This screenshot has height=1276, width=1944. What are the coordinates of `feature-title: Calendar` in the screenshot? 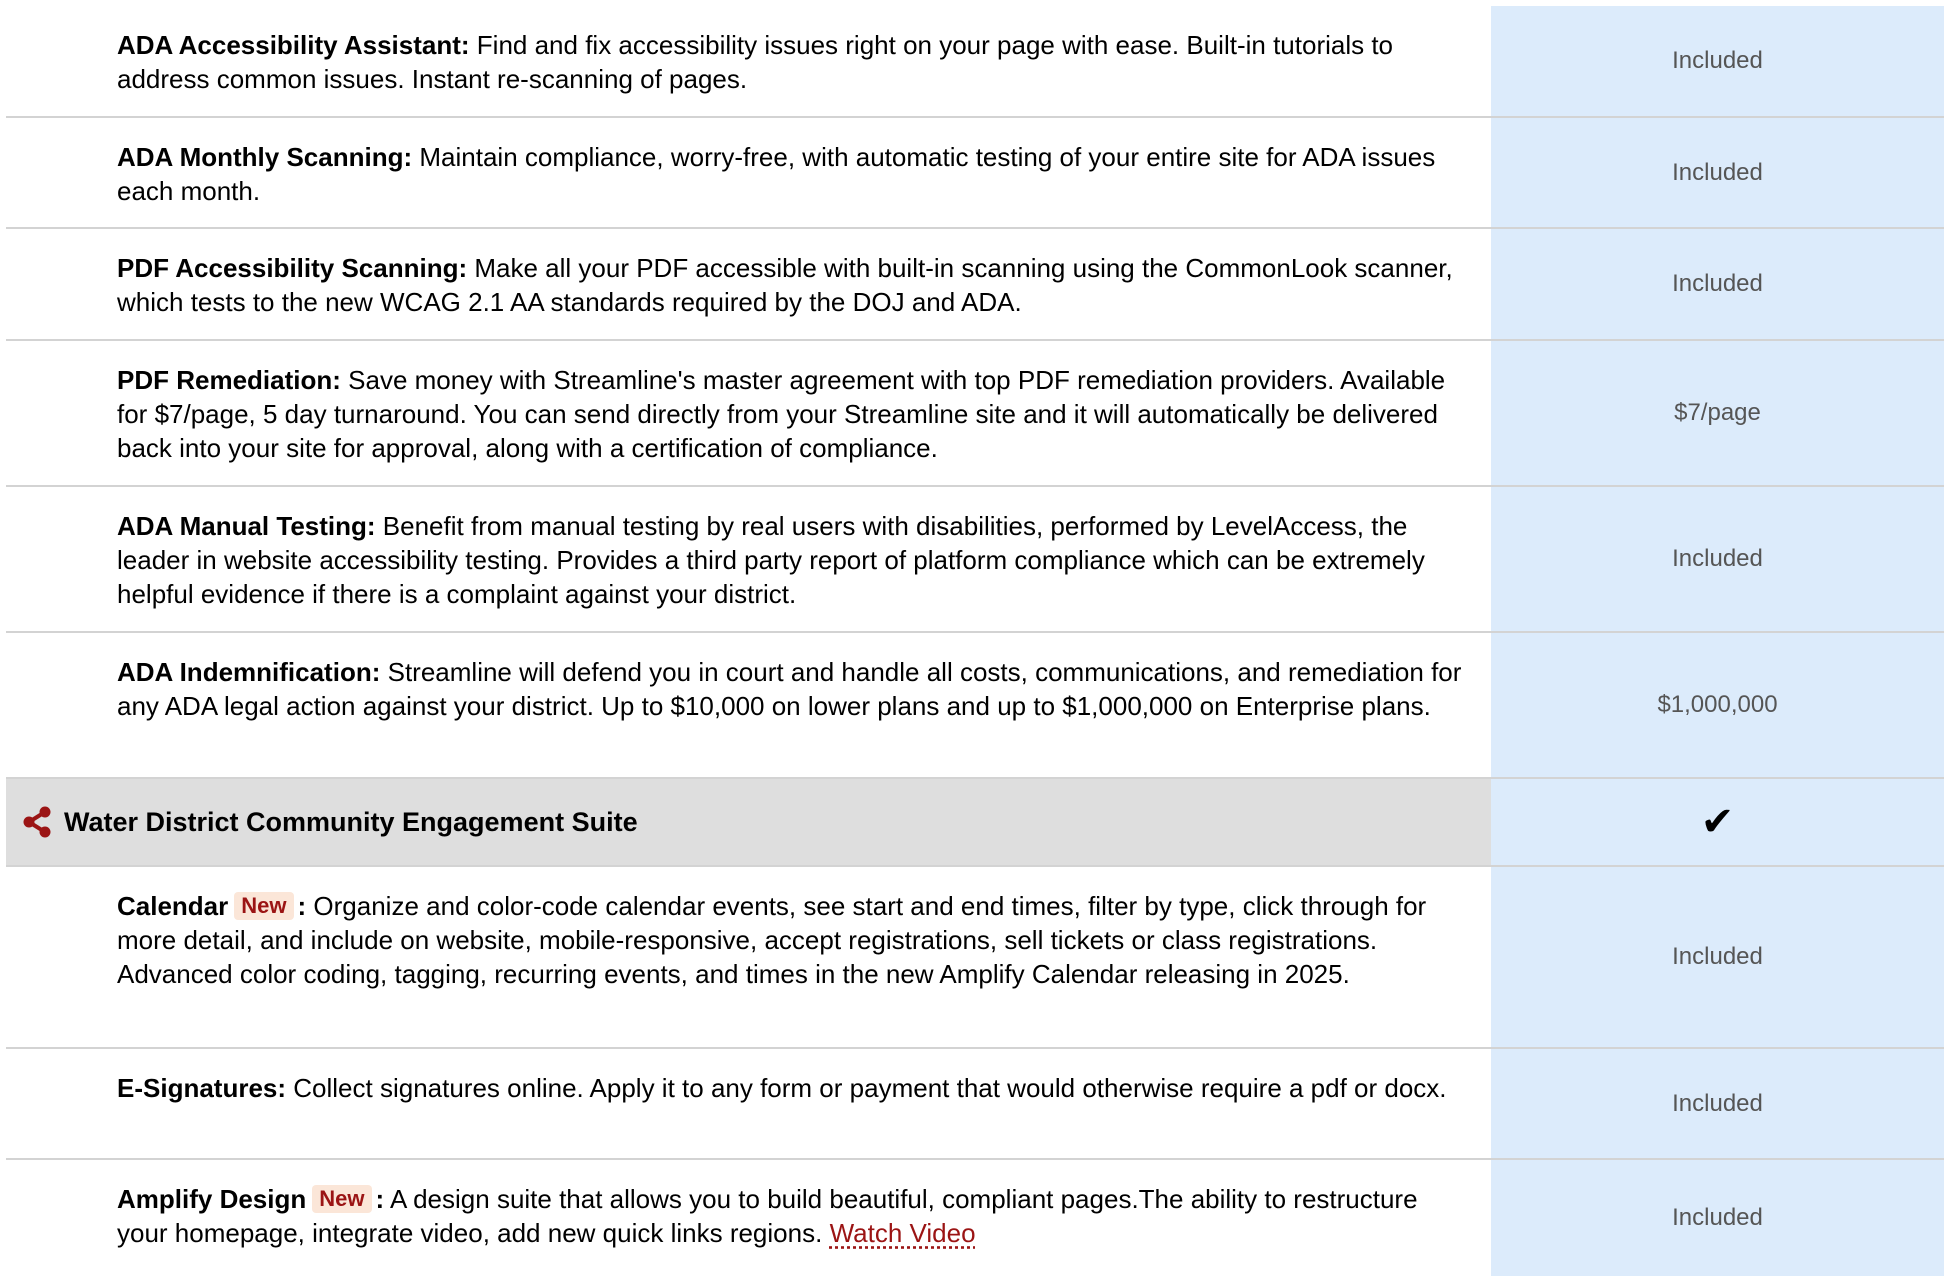 It's located at (173, 906).